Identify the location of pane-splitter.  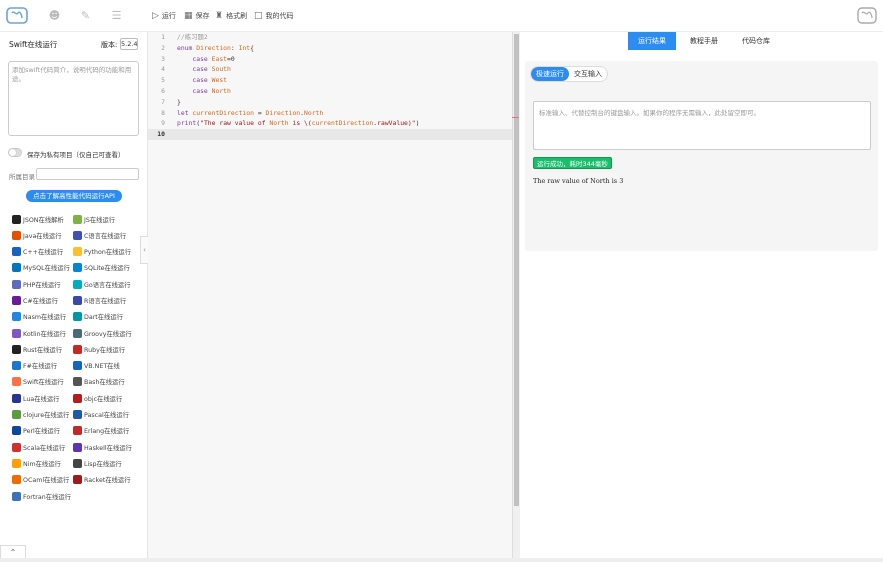
(516, 295).